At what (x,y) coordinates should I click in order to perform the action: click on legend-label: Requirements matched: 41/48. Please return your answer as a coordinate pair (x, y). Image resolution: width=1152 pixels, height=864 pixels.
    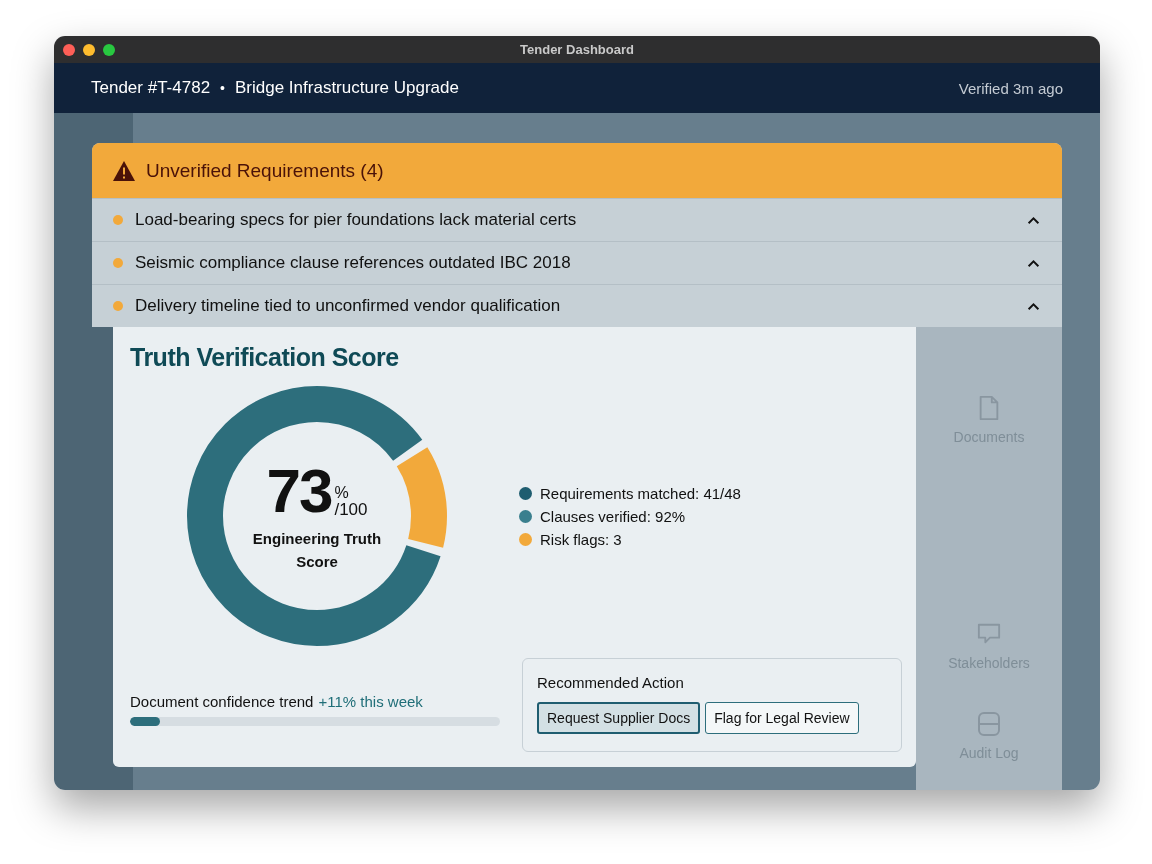
    Looking at the image, I should click on (640, 493).